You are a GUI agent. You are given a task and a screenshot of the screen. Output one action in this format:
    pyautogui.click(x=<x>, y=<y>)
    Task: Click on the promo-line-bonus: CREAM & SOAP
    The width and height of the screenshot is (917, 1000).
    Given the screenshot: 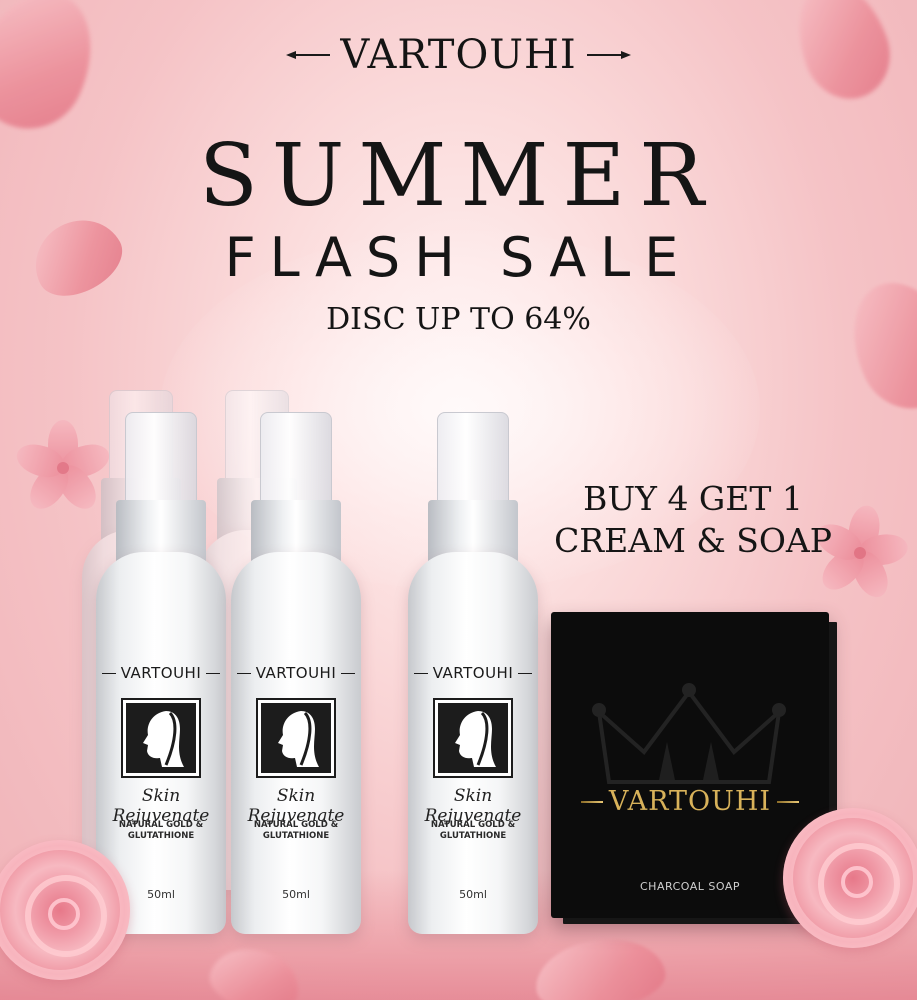 What is the action you would take?
    pyautogui.click(x=693, y=540)
    